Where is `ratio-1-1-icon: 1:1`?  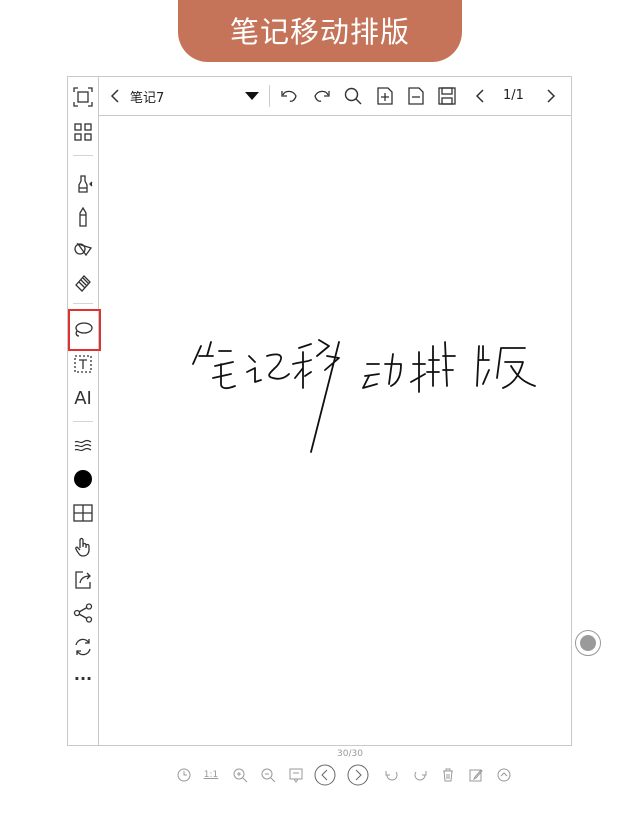
ratio-1-1-icon: 1:1 is located at coordinates (211, 775).